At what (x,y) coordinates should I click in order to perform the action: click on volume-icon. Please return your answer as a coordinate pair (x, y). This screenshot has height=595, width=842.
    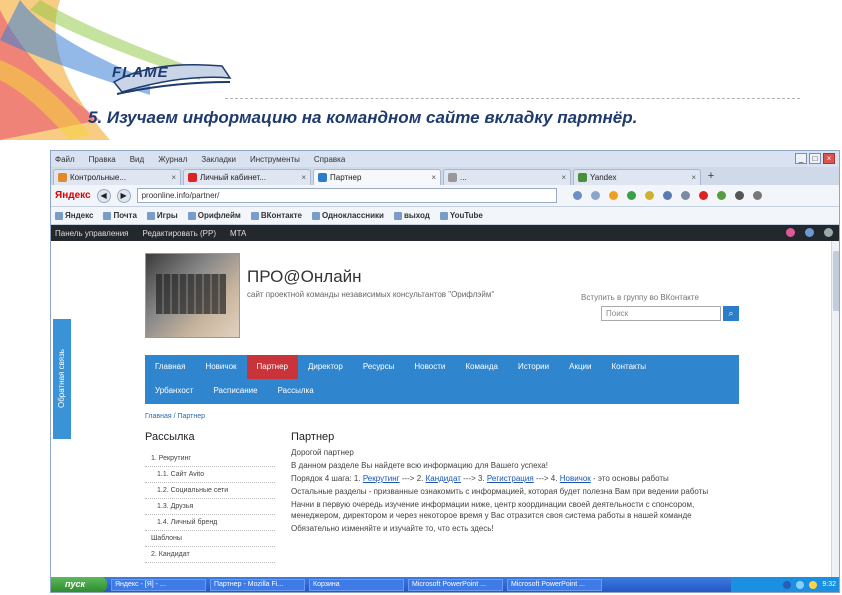
    Looking at the image, I should click on (813, 584).